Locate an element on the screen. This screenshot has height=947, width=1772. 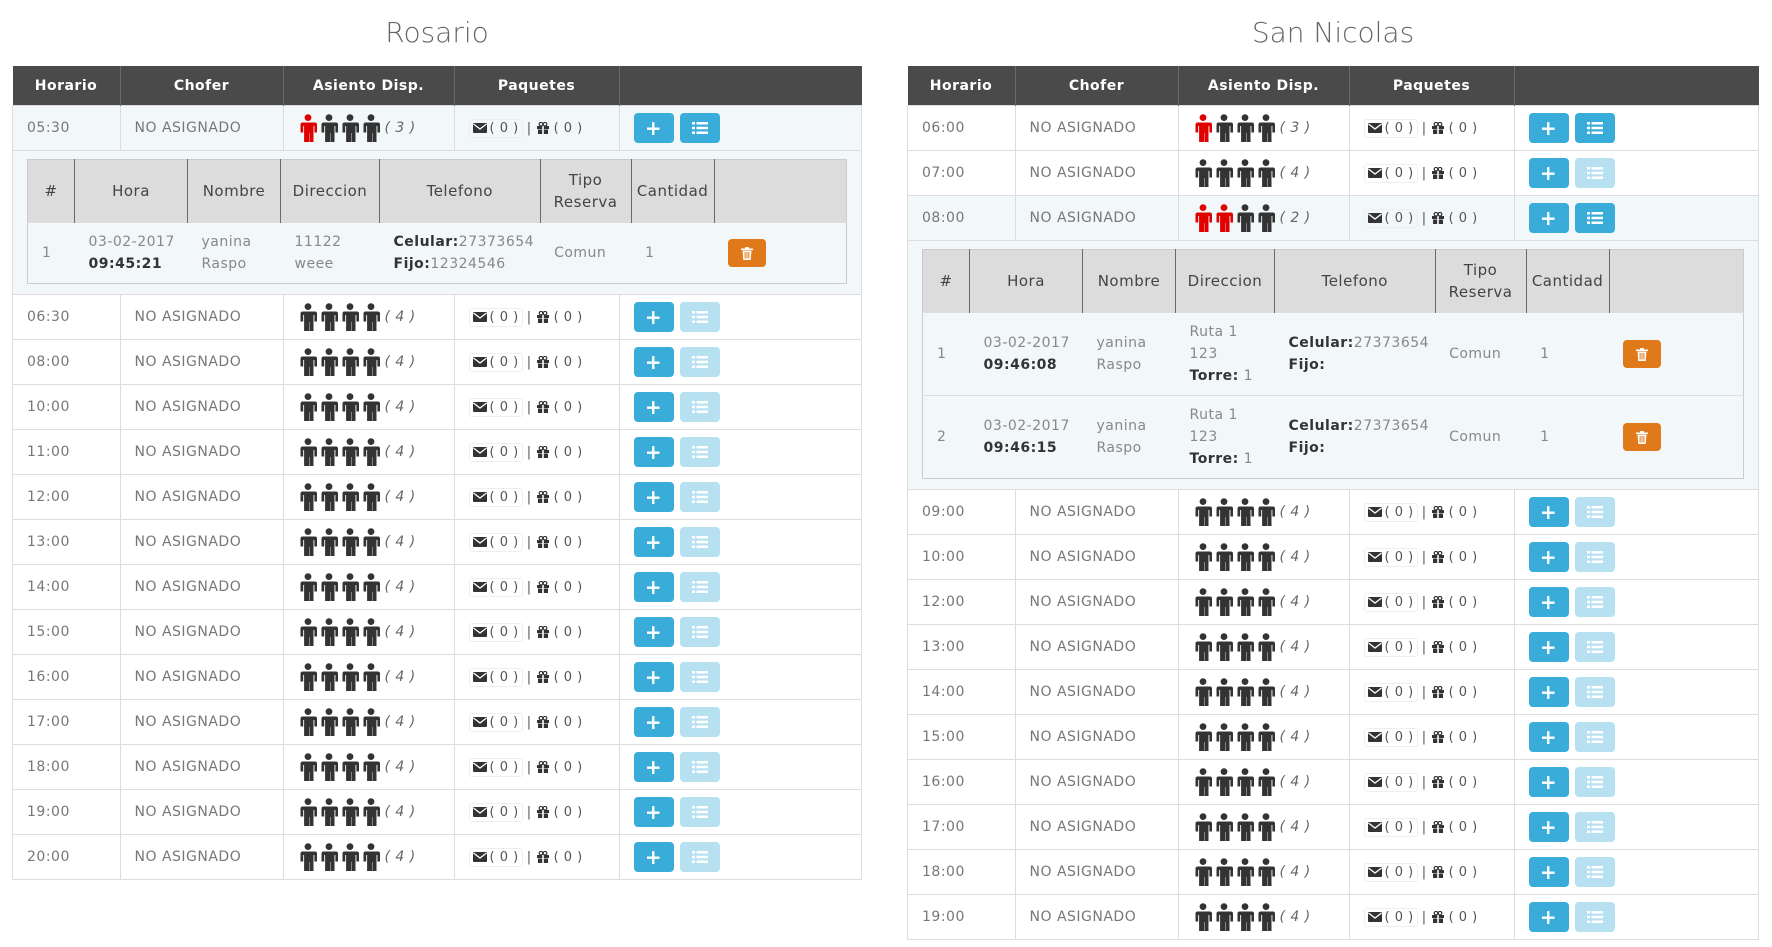
table-row: 06:30 NO ASIGNADO ( 4 ) ( 0 ) |( 0 ) + is located at coordinates (437, 317).